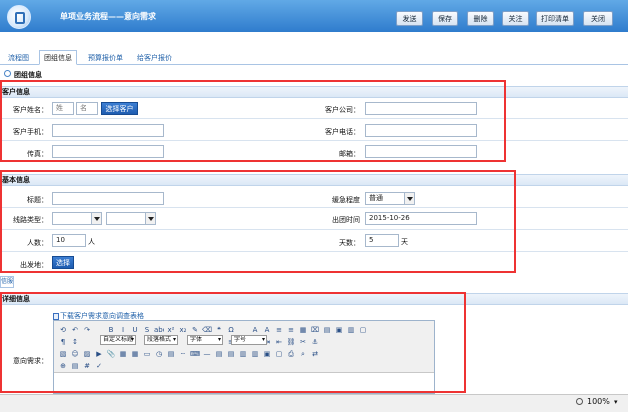  What do you see at coordinates (579, 401) in the screenshot?
I see `zoom-icon` at bounding box center [579, 401].